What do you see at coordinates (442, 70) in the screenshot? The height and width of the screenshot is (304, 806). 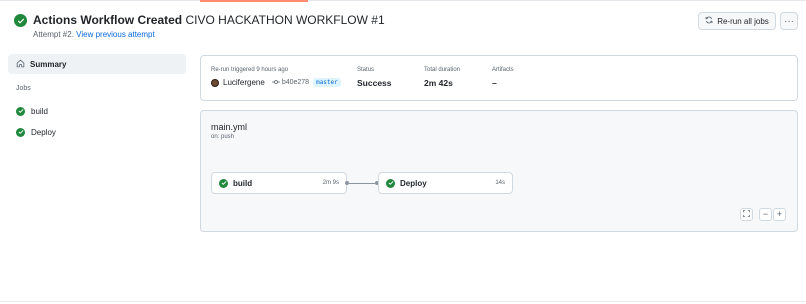 I see `duration-label: Total duration` at bounding box center [442, 70].